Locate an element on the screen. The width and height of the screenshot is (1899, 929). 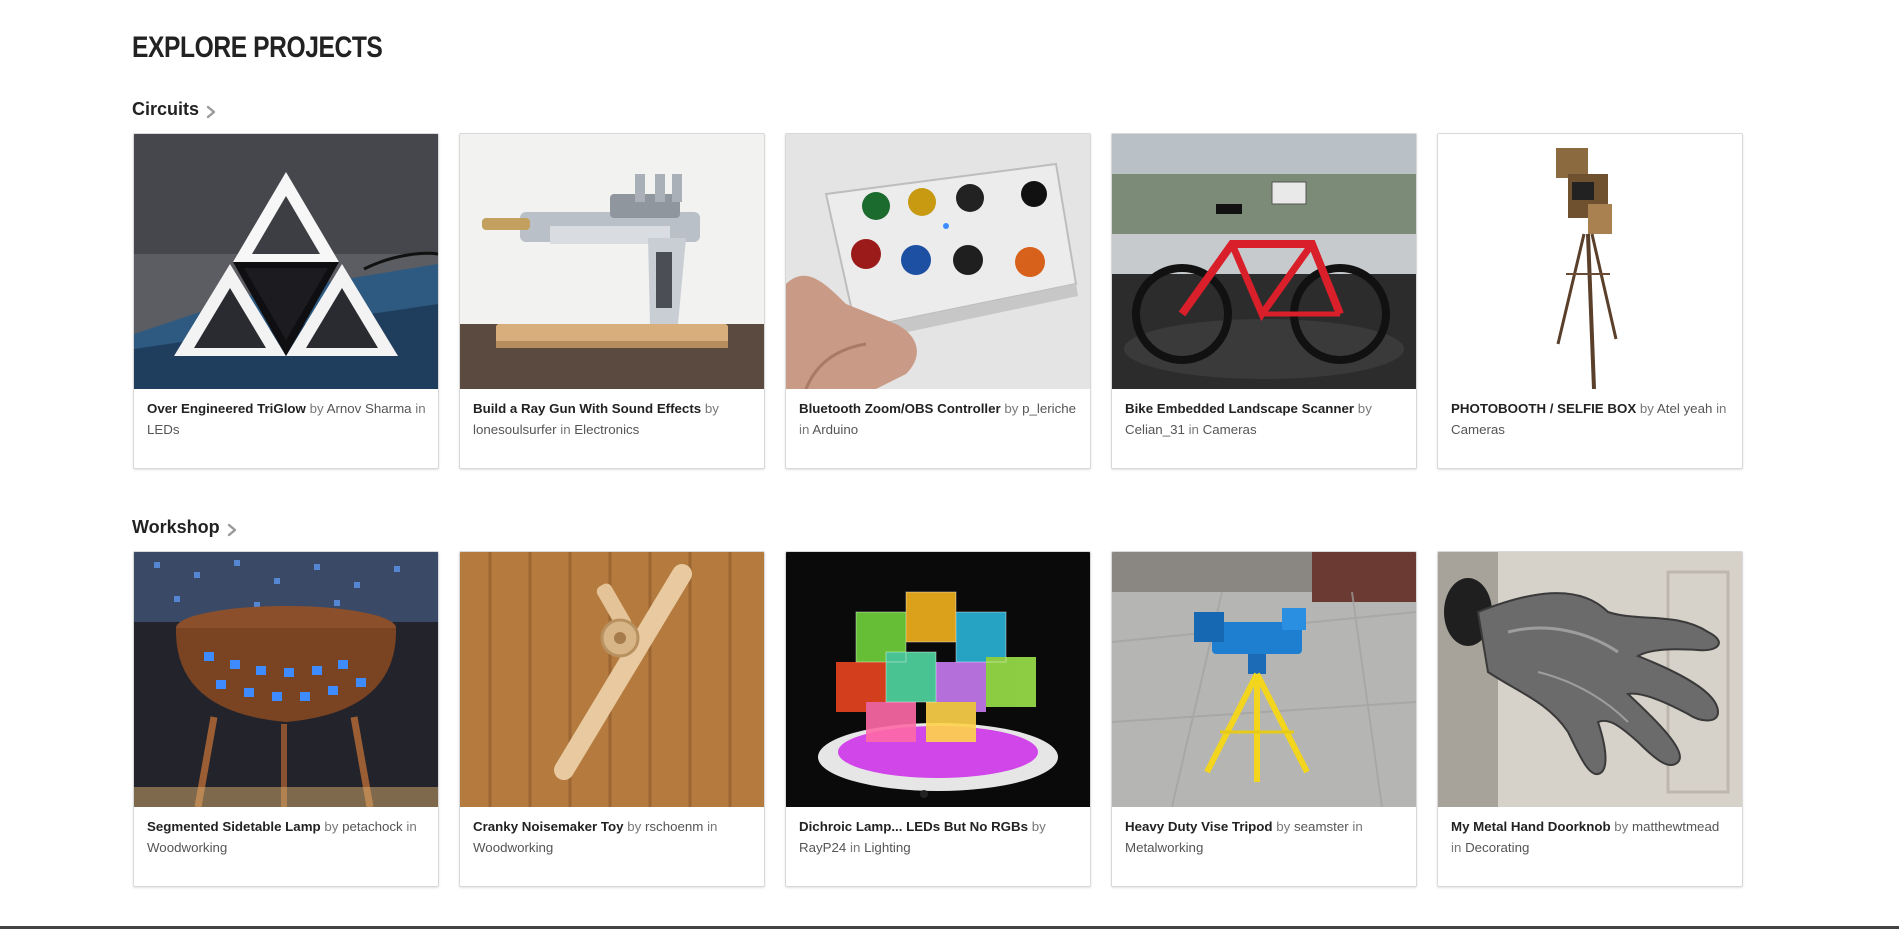
project-title: Cranky Noisemaker Toy is located at coordinates (548, 826).